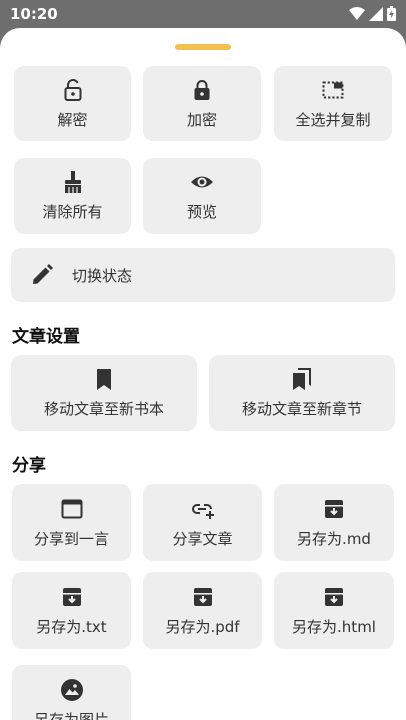 This screenshot has width=406, height=720. What do you see at coordinates (43, 274) in the screenshot?
I see `pencil-icon` at bounding box center [43, 274].